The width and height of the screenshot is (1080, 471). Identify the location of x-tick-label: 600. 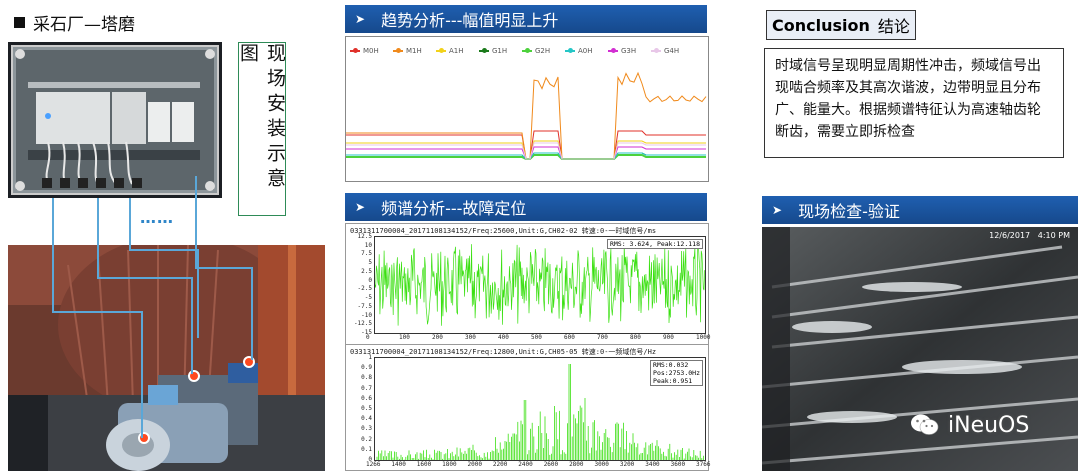
(569, 337).